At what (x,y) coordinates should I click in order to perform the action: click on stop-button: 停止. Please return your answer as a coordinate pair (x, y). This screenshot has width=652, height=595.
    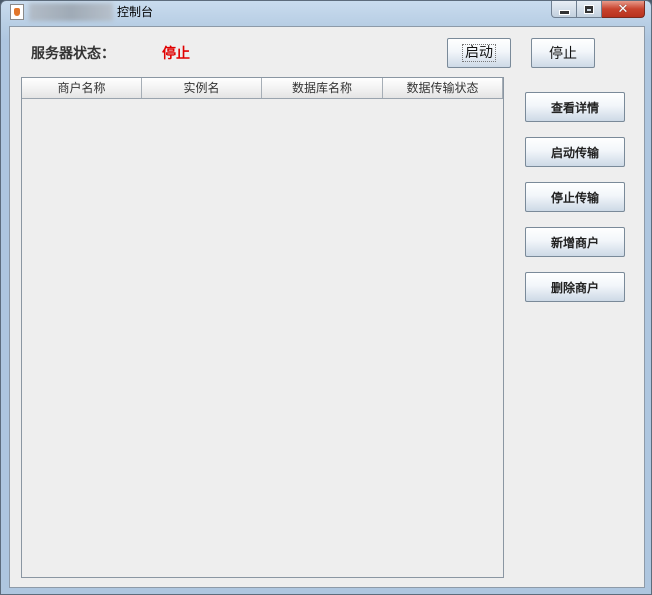
    Looking at the image, I should click on (563, 53).